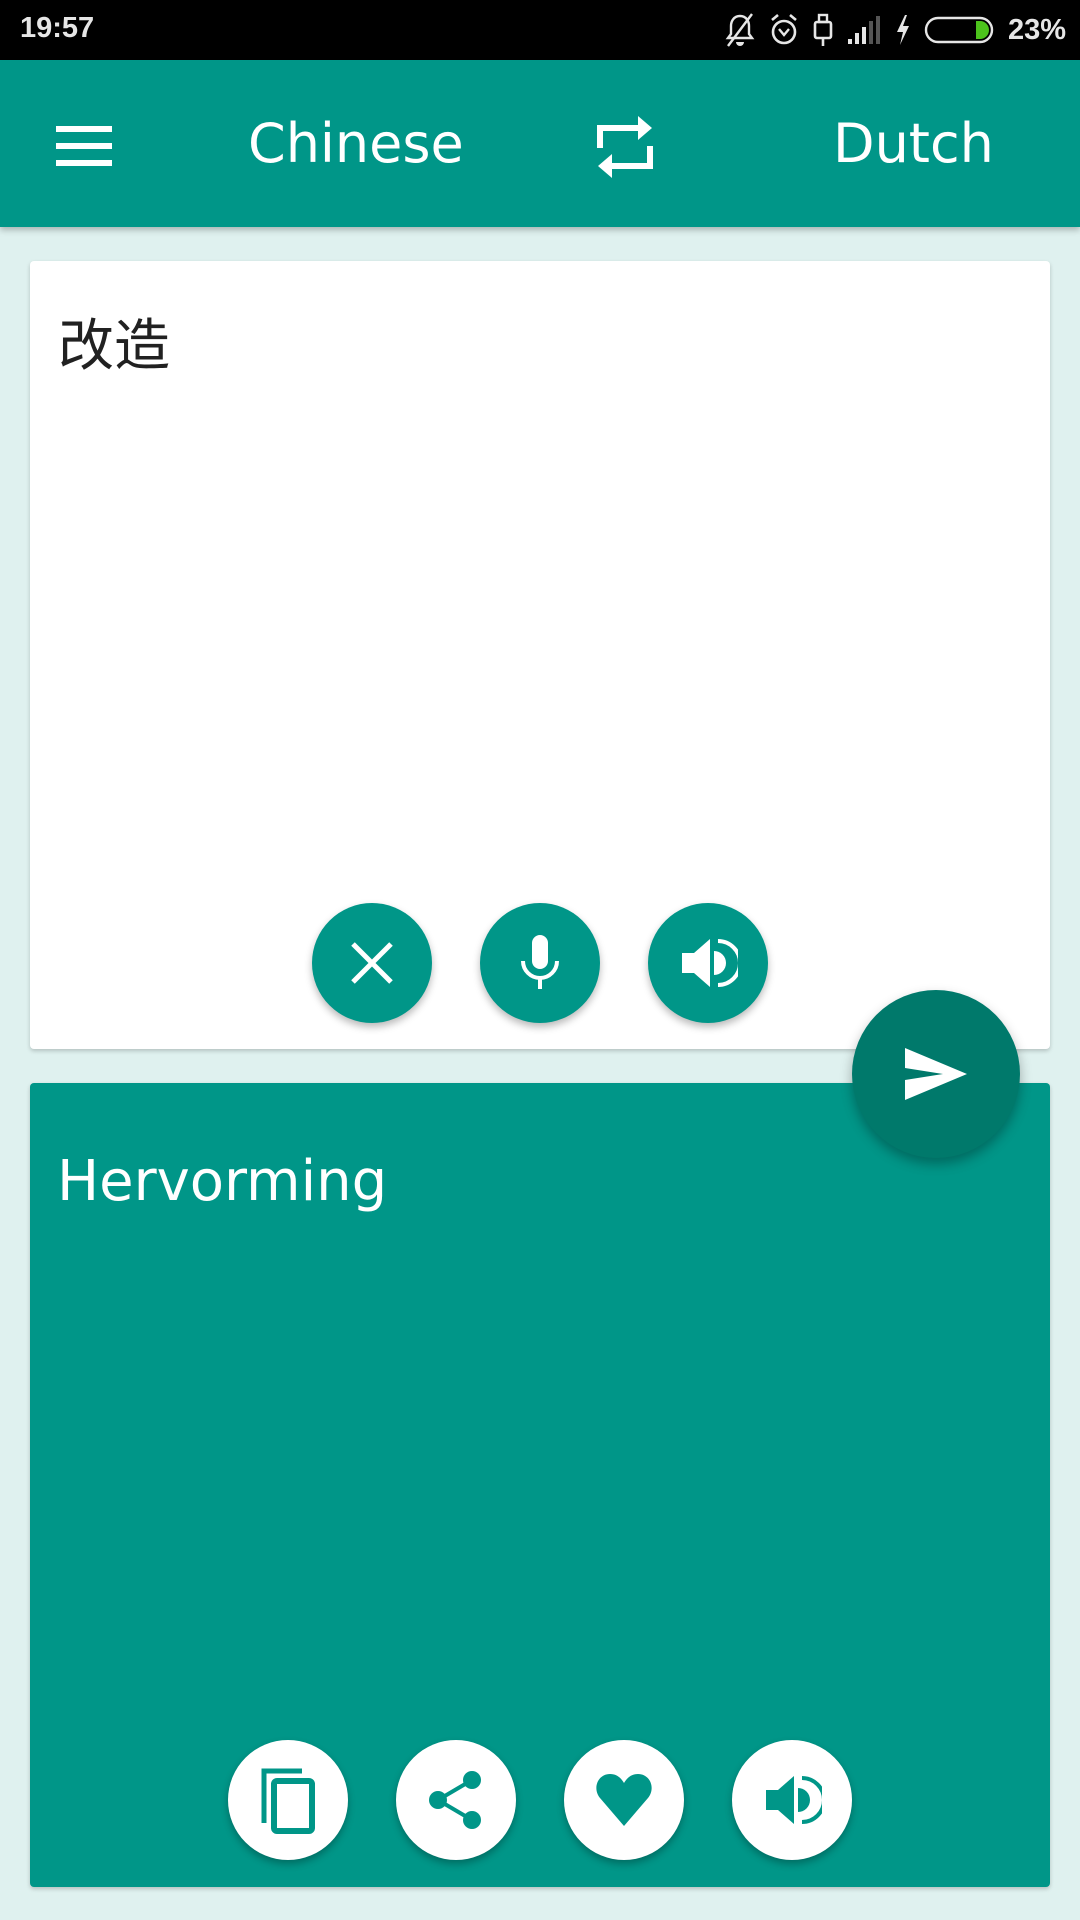 The width and height of the screenshot is (1080, 1920). I want to click on source-text-input: 改造, so click(538, 341).